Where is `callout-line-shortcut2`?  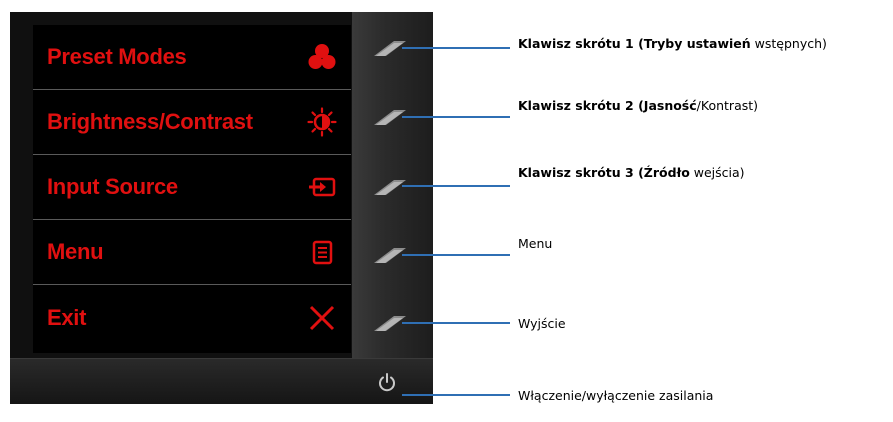 callout-line-shortcut2 is located at coordinates (456, 117).